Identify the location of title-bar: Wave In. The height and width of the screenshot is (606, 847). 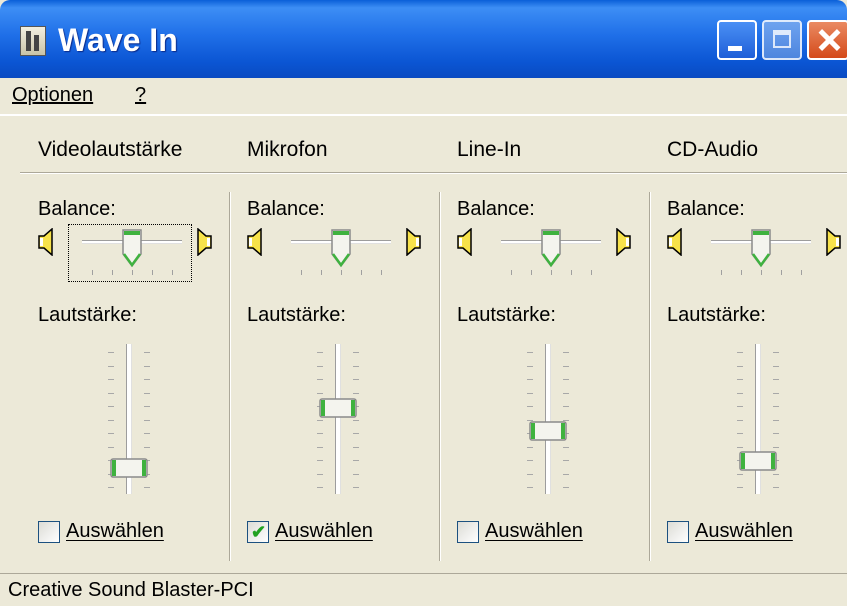
(423, 39).